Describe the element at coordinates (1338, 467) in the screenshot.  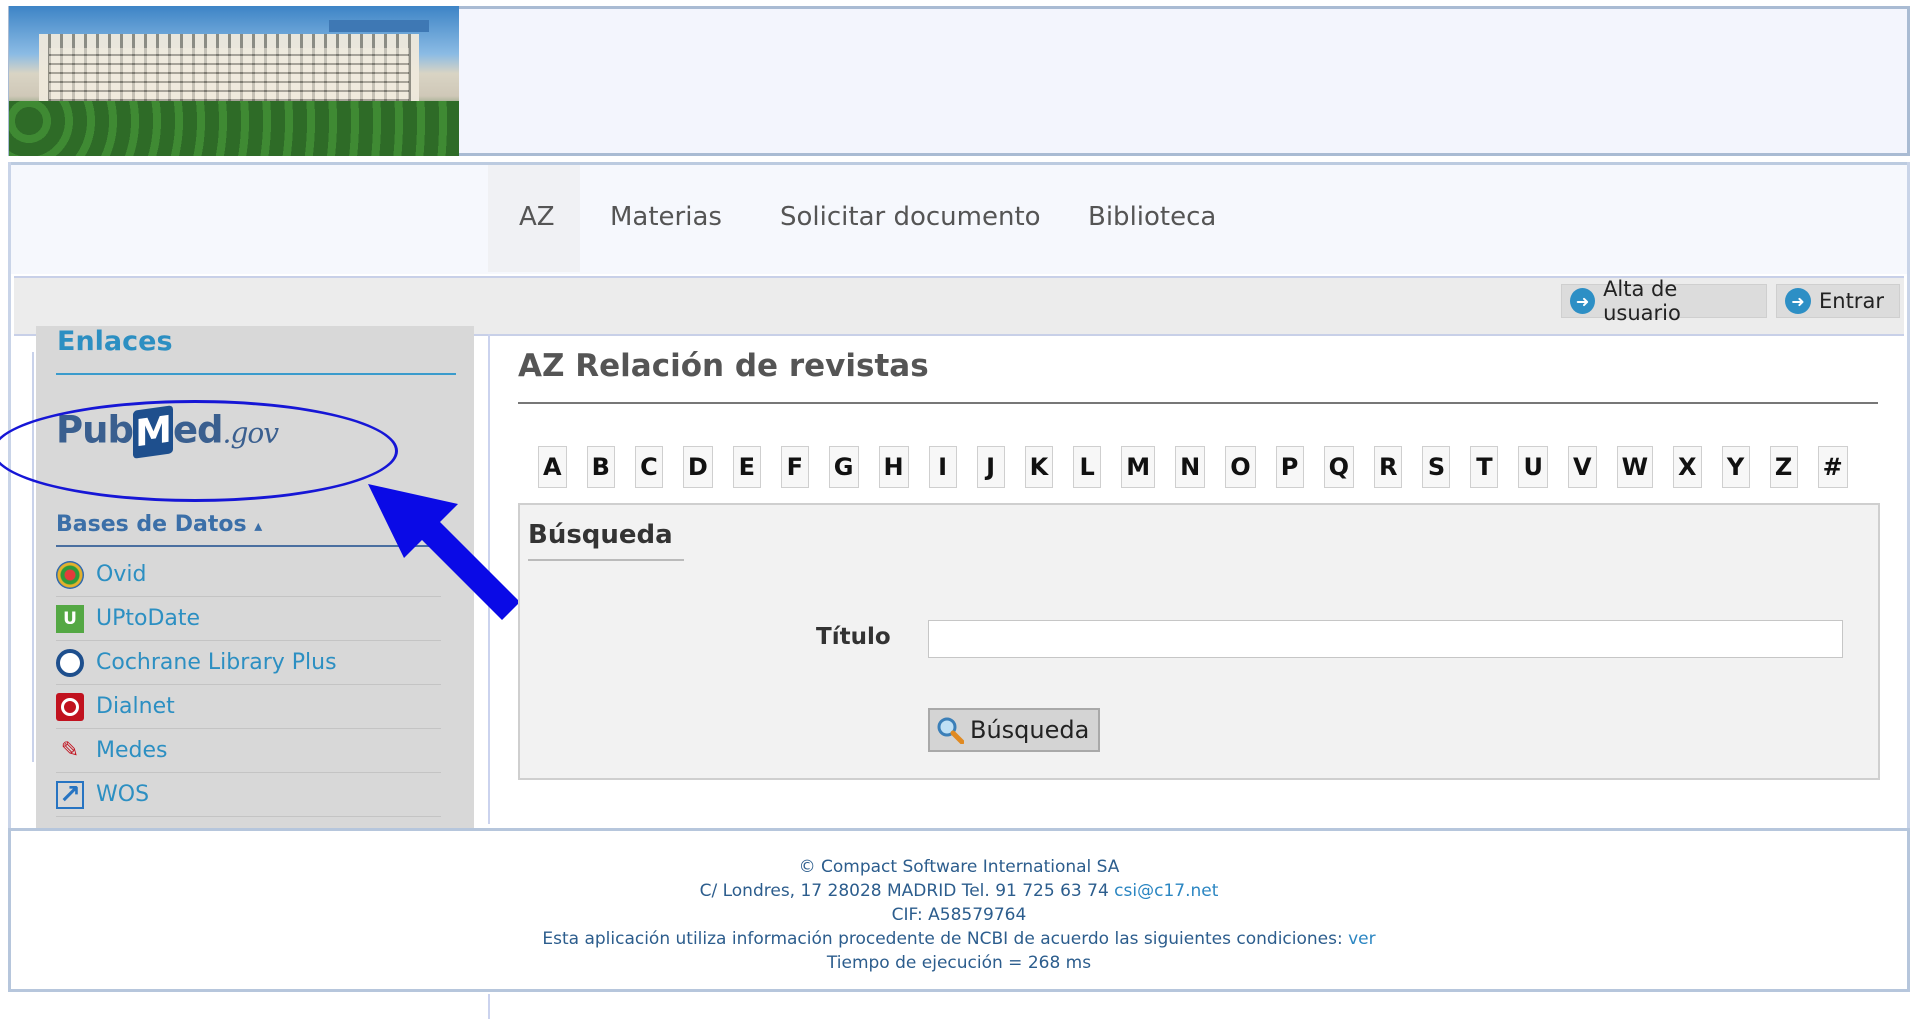
I see `letter-q: Q` at that location.